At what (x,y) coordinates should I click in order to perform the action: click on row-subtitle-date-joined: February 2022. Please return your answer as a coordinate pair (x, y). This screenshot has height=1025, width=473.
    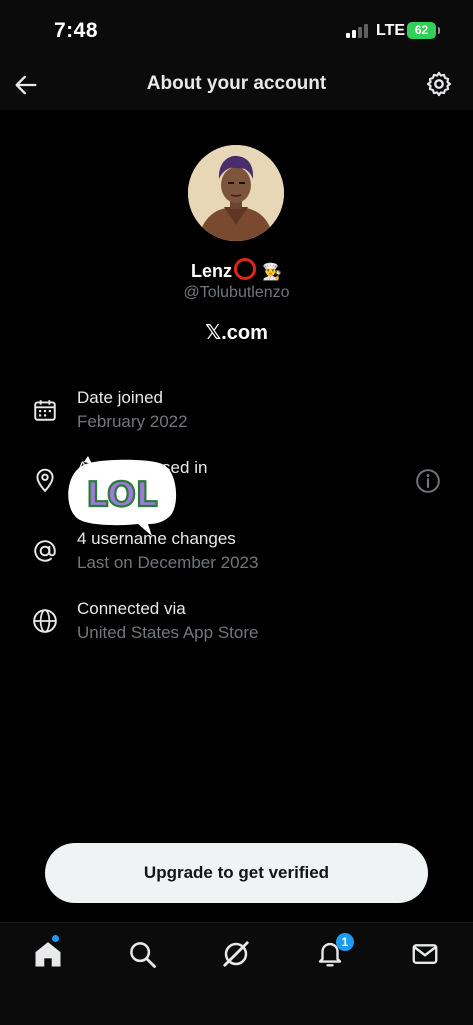
    Looking at the image, I should click on (132, 421).